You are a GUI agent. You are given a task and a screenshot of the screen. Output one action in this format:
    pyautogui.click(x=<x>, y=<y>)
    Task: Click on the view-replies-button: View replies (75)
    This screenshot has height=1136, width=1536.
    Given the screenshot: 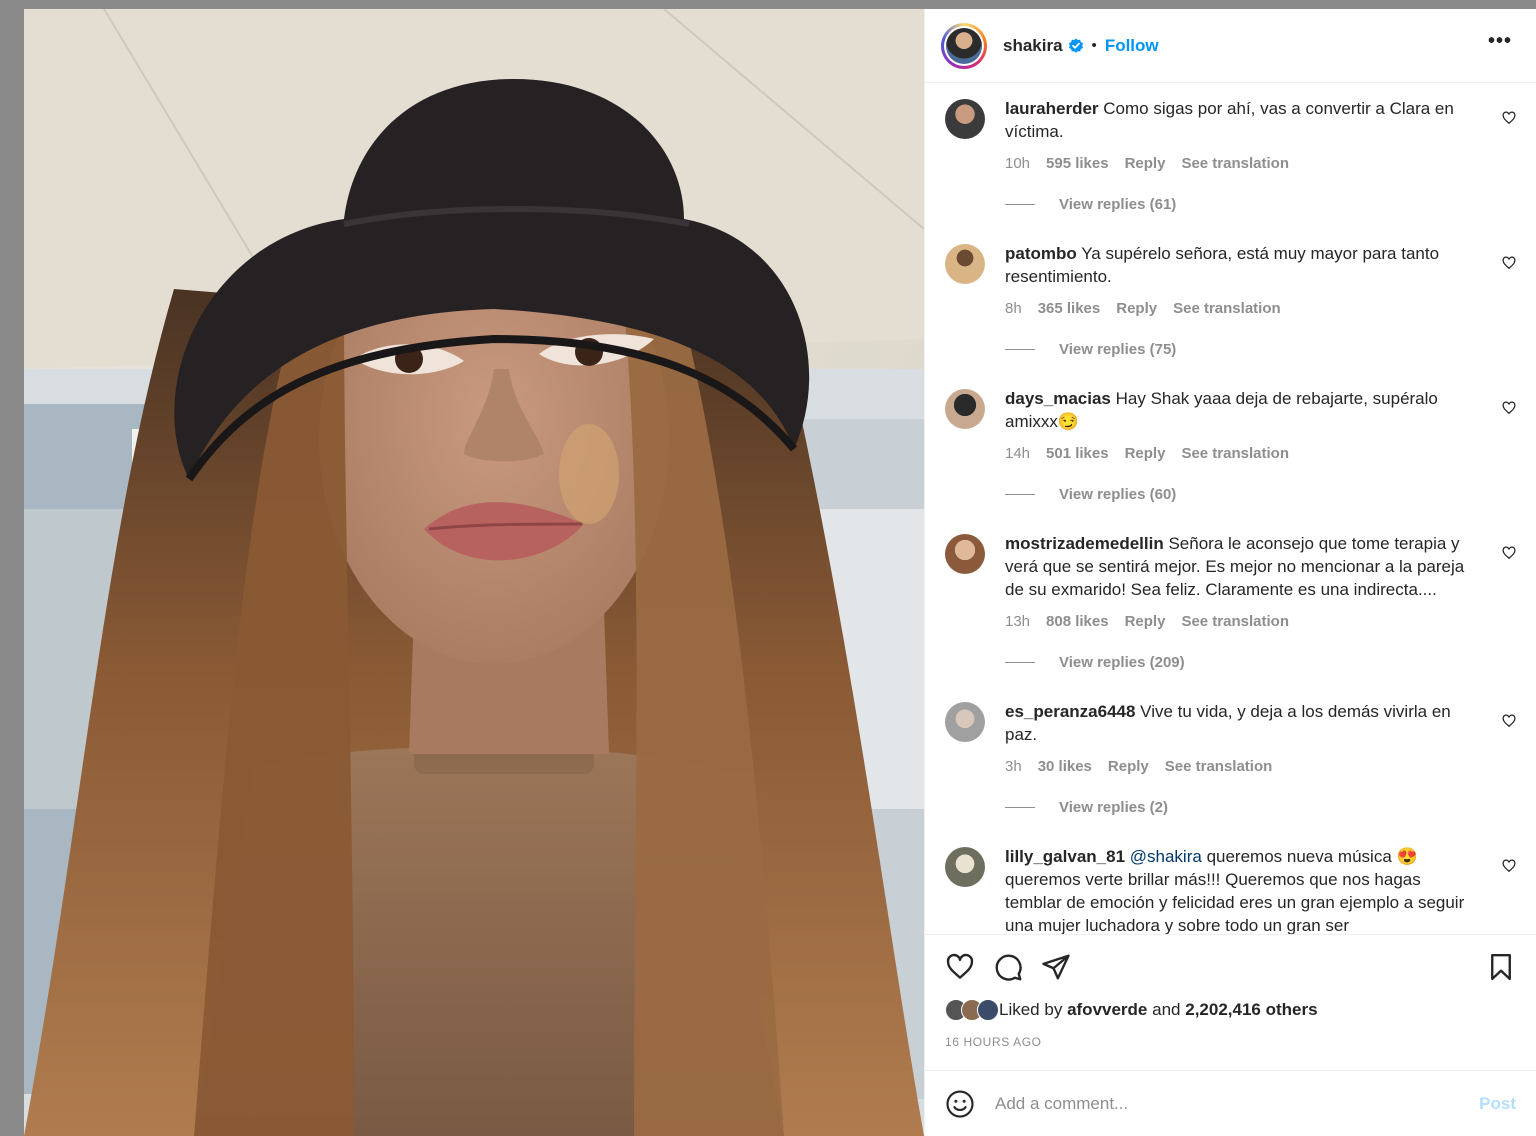 What is the action you would take?
    pyautogui.click(x=1242, y=349)
    